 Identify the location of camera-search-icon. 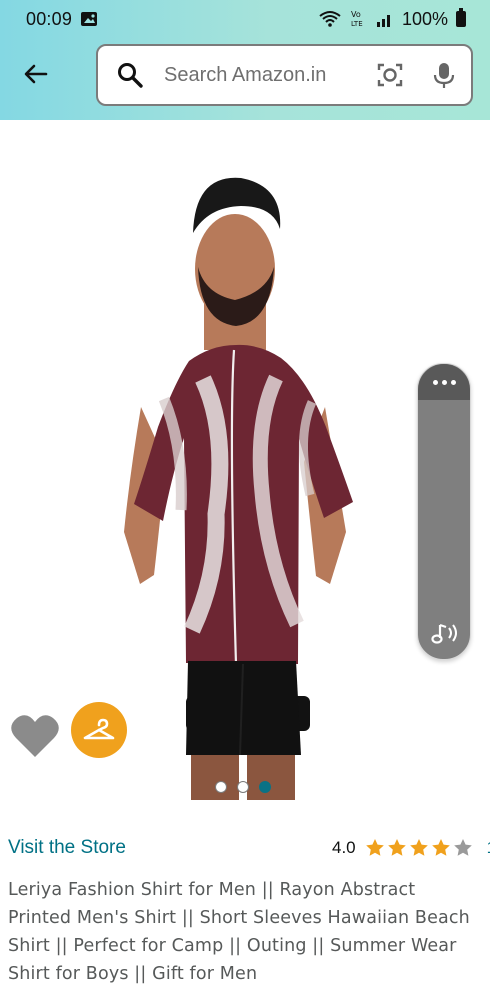
(390, 75).